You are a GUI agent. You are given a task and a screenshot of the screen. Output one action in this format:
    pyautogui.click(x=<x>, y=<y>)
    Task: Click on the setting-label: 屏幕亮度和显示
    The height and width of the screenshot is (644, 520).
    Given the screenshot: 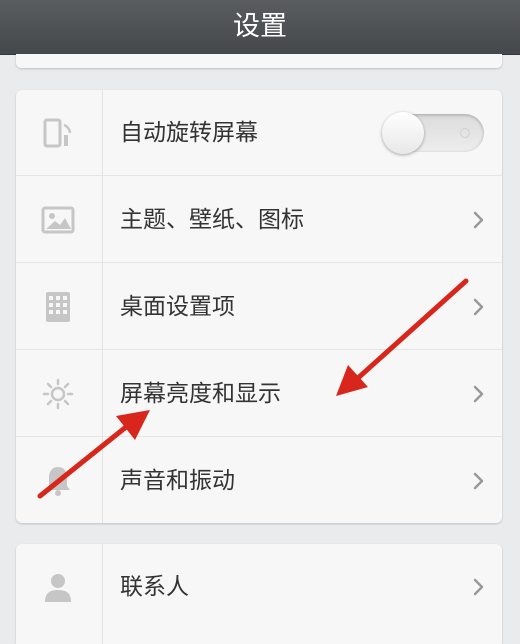 What is the action you would take?
    pyautogui.click(x=200, y=394)
    